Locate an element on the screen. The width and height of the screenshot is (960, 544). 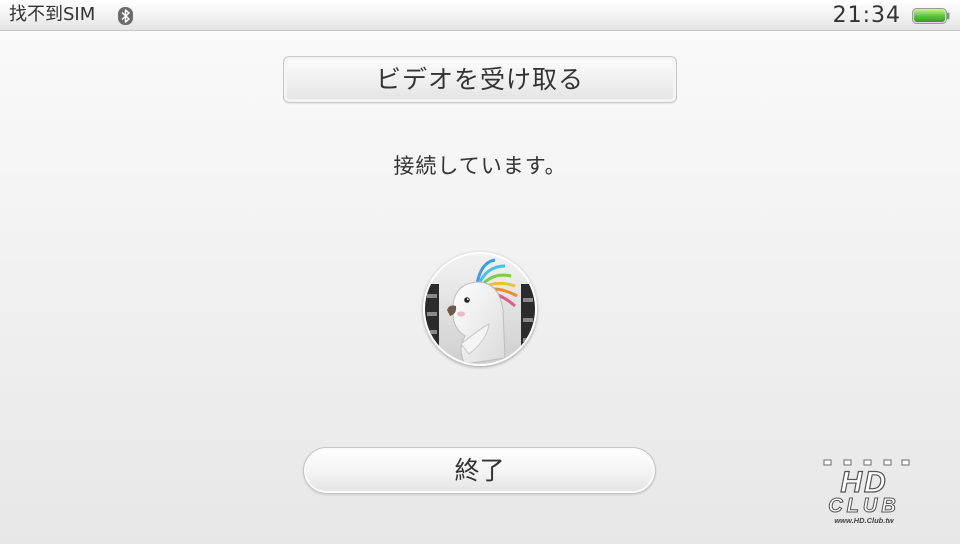
bird-avatar-icon is located at coordinates (480, 309).